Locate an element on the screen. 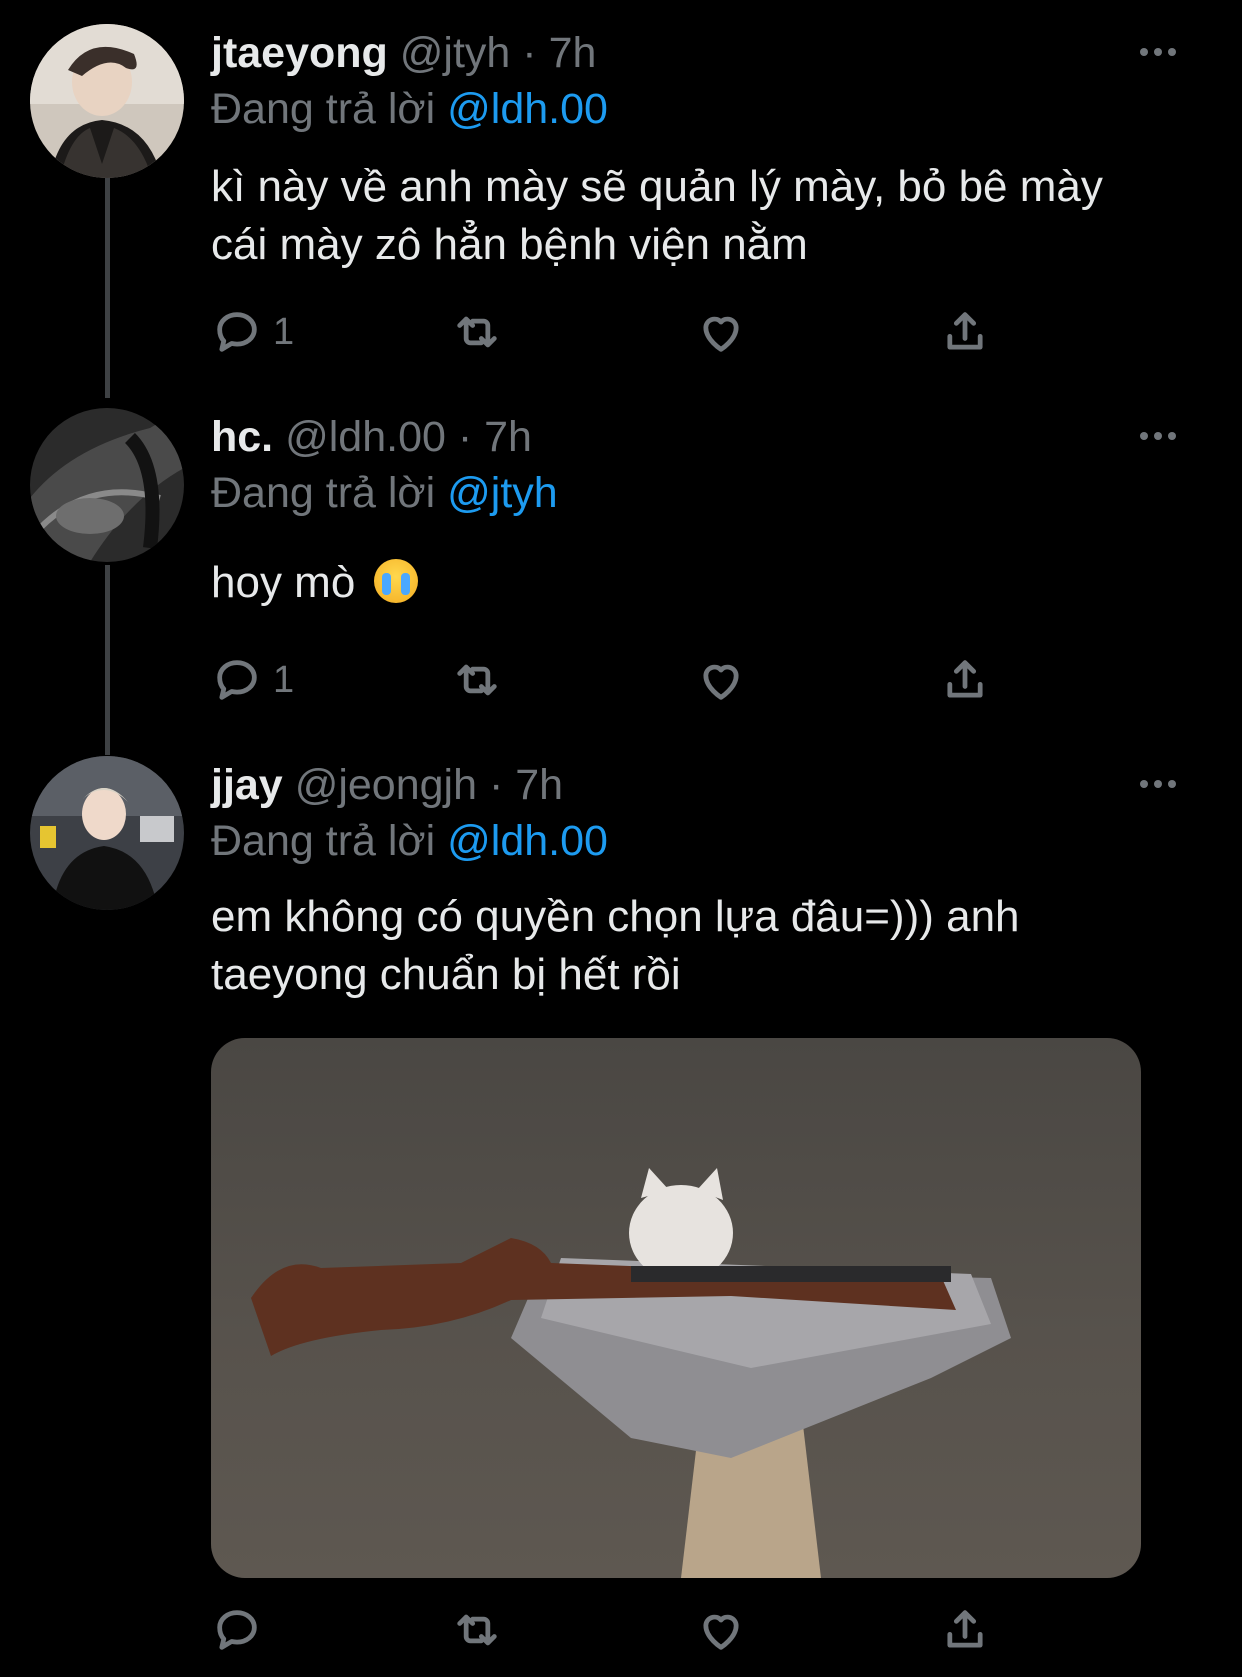 The height and width of the screenshot is (1677, 1242). cat-with-rifle-image is located at coordinates (631, 1373).